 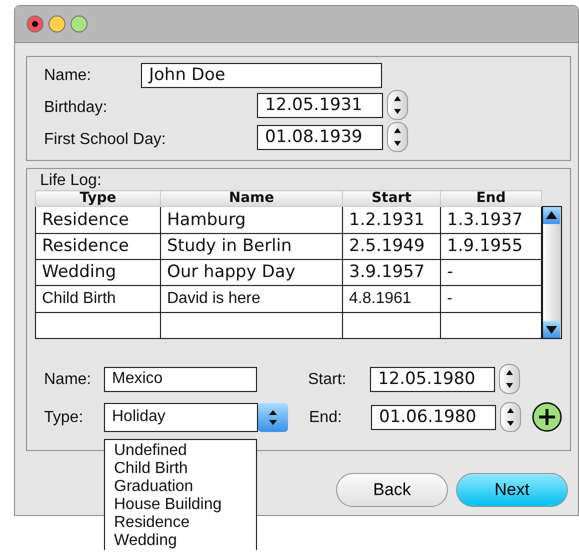 What do you see at coordinates (180, 379) in the screenshot?
I see `name-field: Mexico` at bounding box center [180, 379].